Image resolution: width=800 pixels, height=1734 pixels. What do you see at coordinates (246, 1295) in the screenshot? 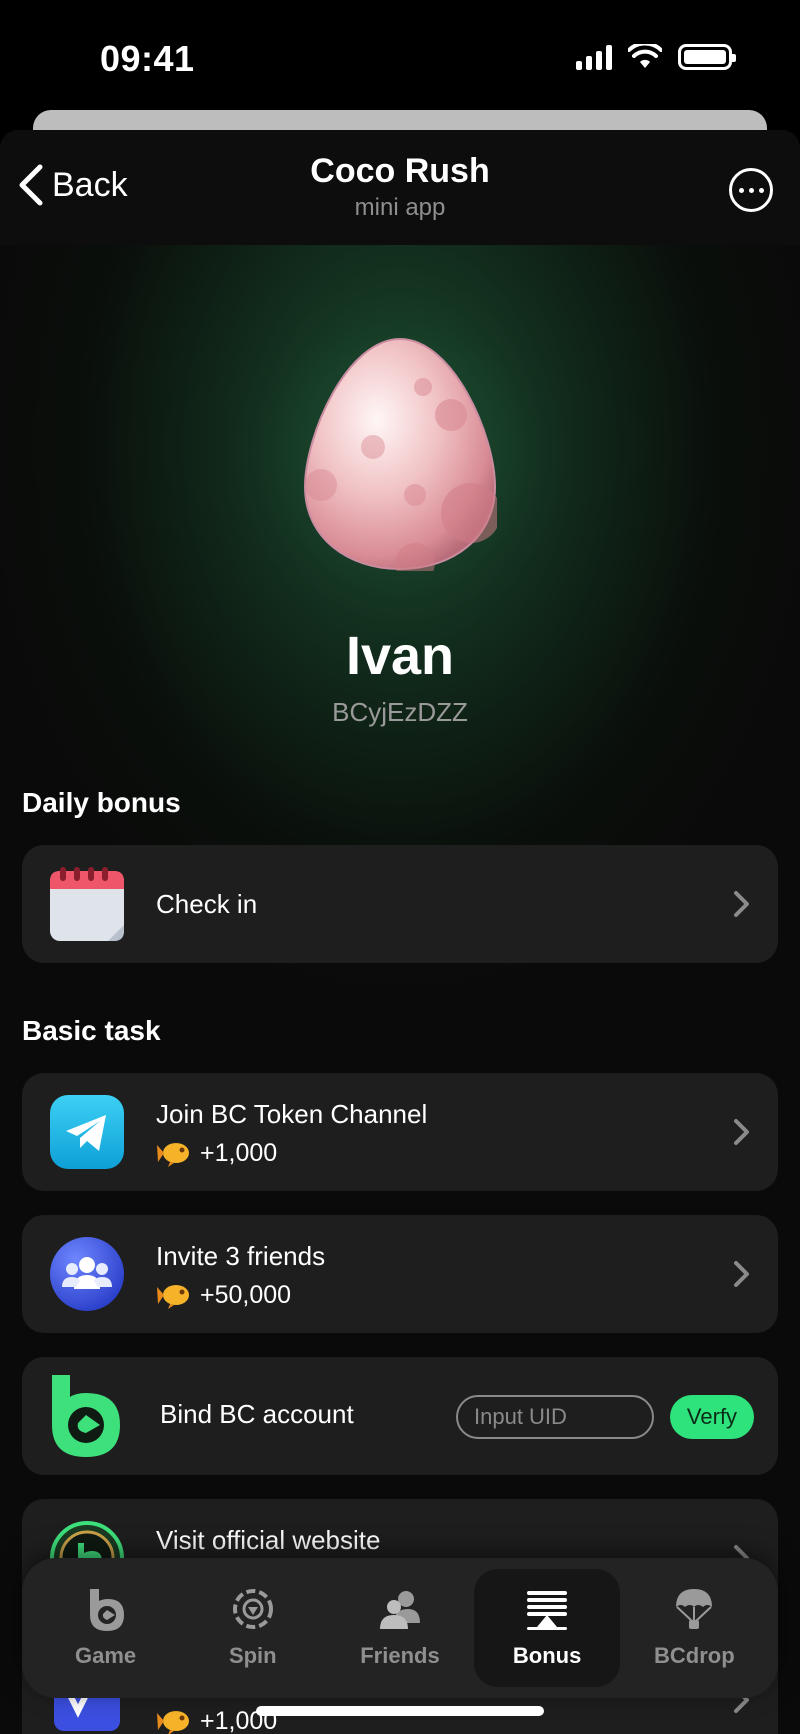
I see `reward-value: +50,000` at bounding box center [246, 1295].